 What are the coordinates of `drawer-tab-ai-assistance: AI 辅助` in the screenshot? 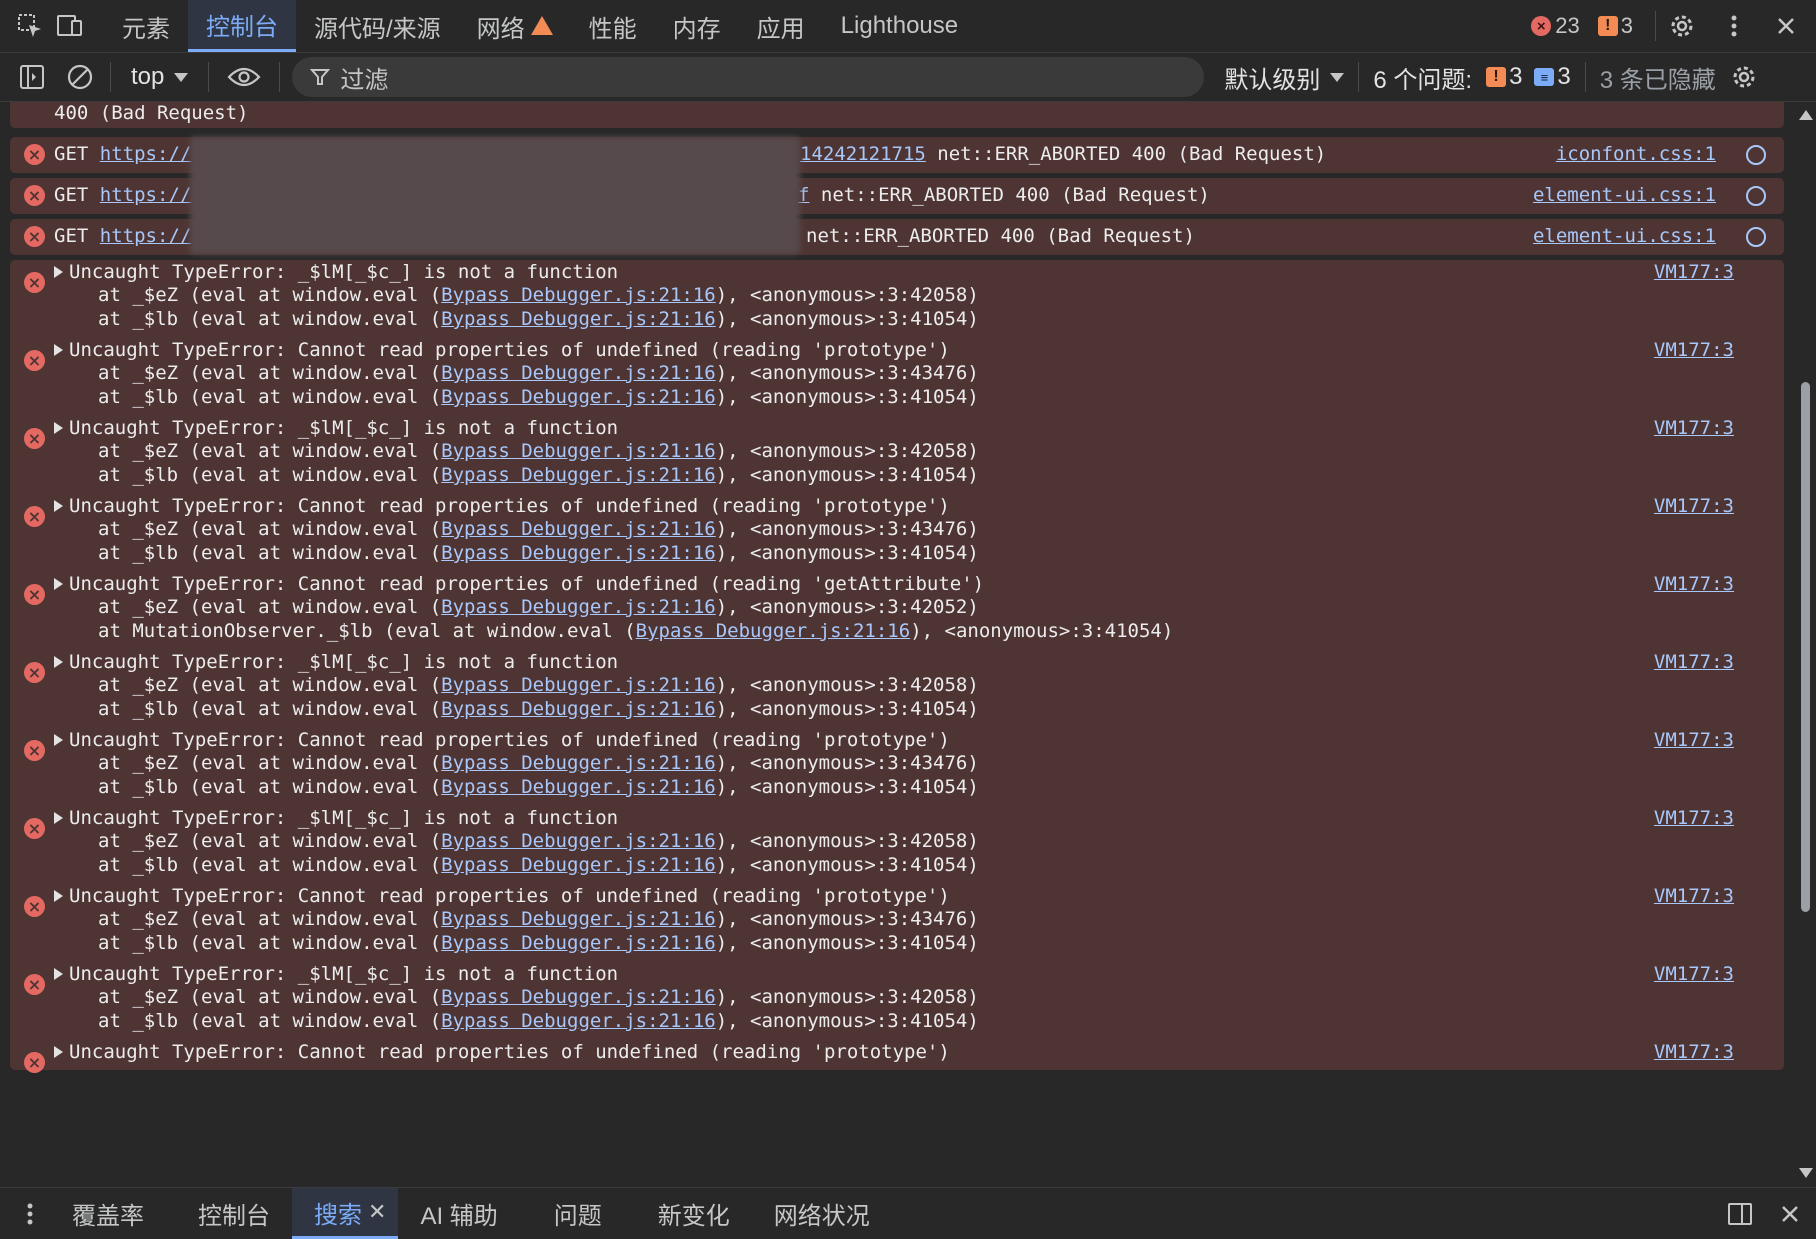 It's located at (458, 1213).